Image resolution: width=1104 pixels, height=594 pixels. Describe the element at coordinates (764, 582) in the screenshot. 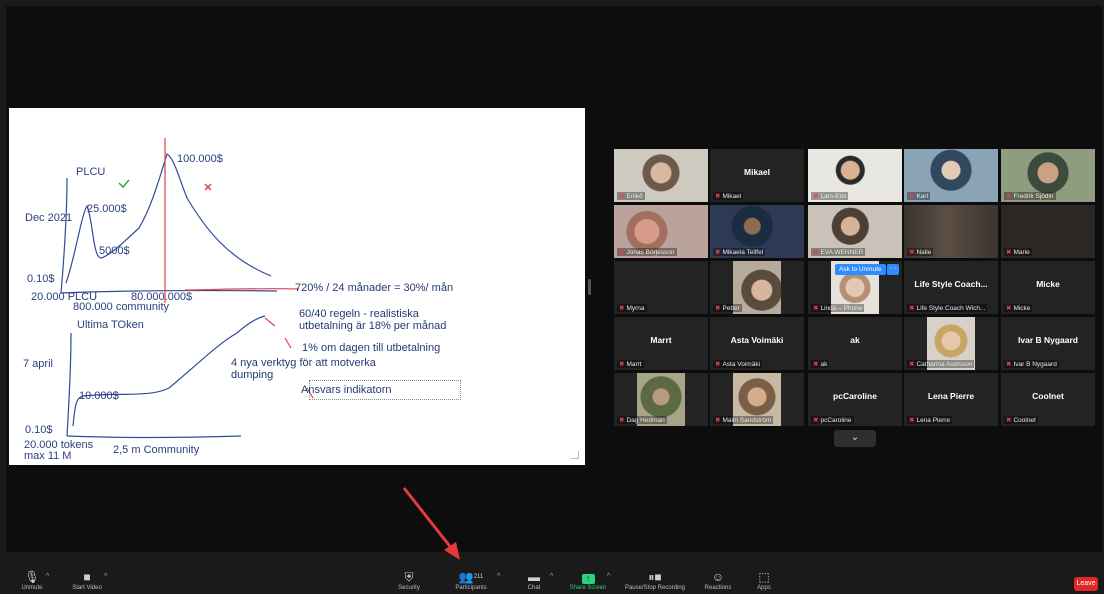

I see `apps-button: ⬚ Apps` at that location.